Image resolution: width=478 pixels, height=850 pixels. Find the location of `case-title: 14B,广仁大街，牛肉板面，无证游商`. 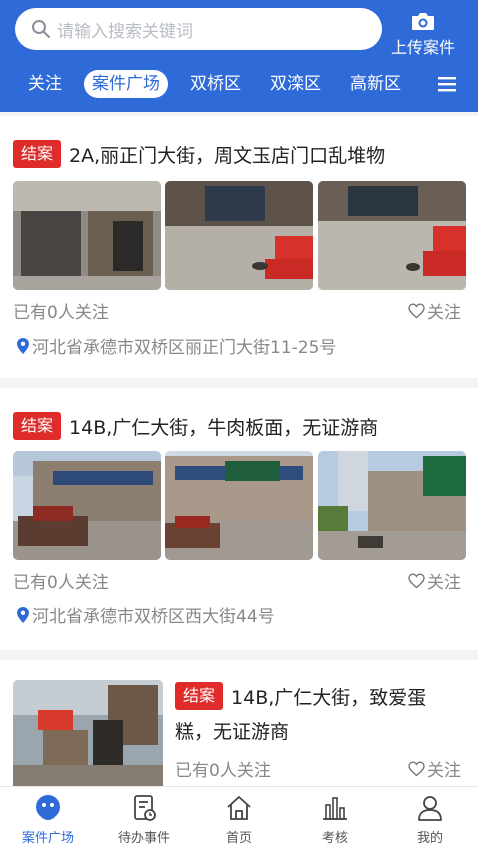

case-title: 14B,广仁大街，牛肉板面，无证游商 is located at coordinates (224, 427).